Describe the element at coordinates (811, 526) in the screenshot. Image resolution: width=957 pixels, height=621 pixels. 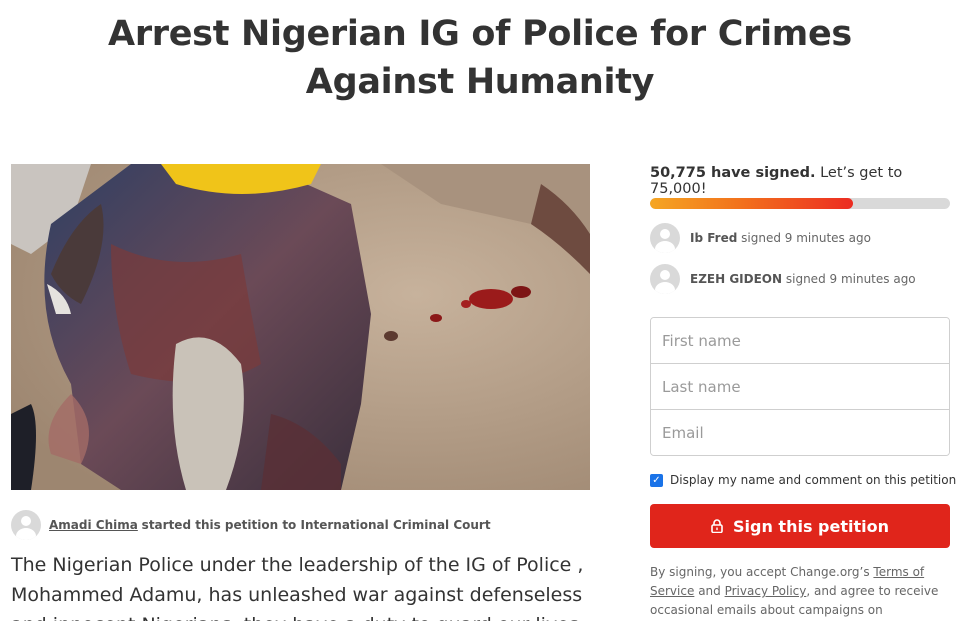
I see `sign-petition-label: Sign this petition` at that location.